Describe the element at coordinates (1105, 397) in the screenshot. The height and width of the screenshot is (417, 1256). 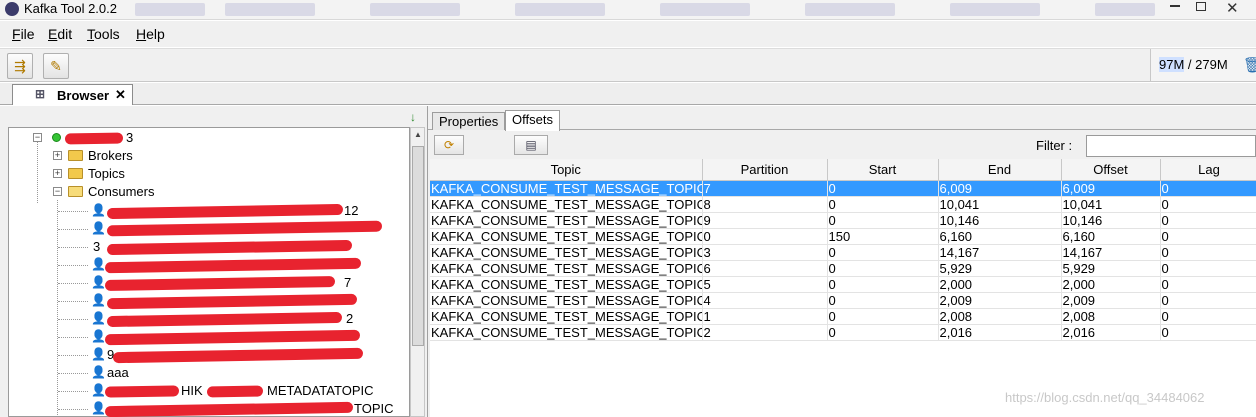
I see `watermark: https://blog.csdn.net/qq_34484062` at that location.